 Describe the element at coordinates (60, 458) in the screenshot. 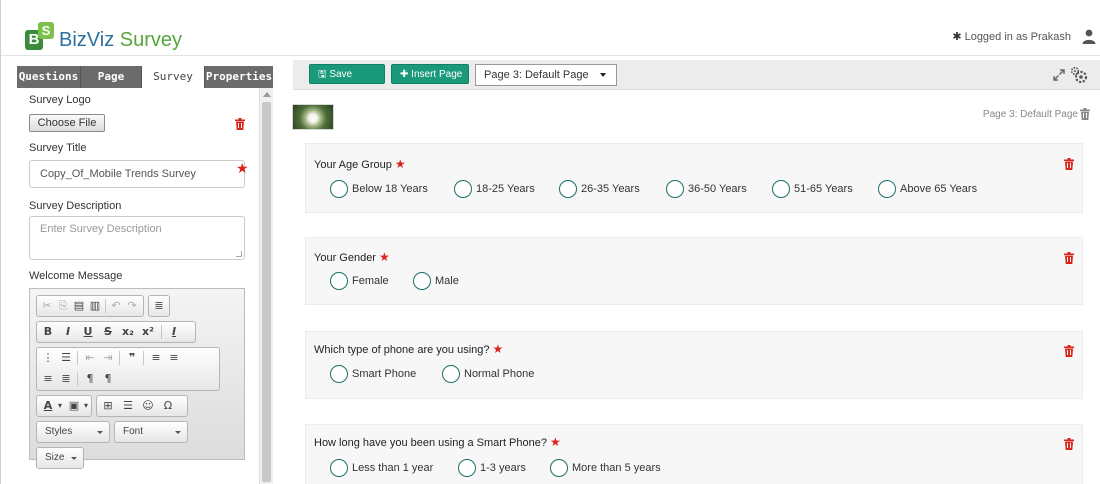

I see `size-dropdown: Size` at that location.